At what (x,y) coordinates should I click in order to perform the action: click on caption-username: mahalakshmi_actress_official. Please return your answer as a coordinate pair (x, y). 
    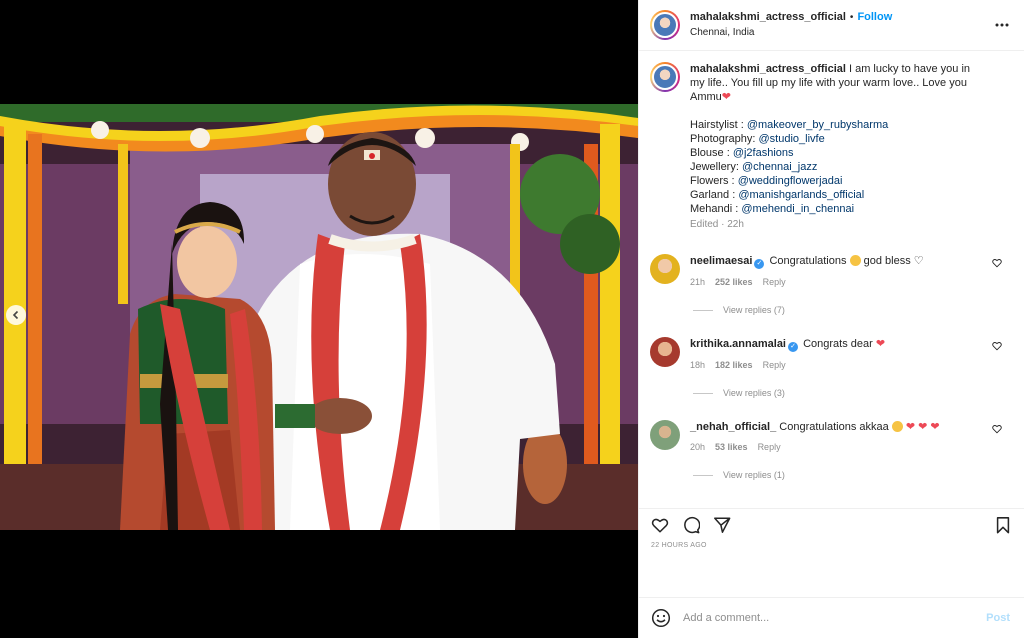
    Looking at the image, I should click on (768, 69).